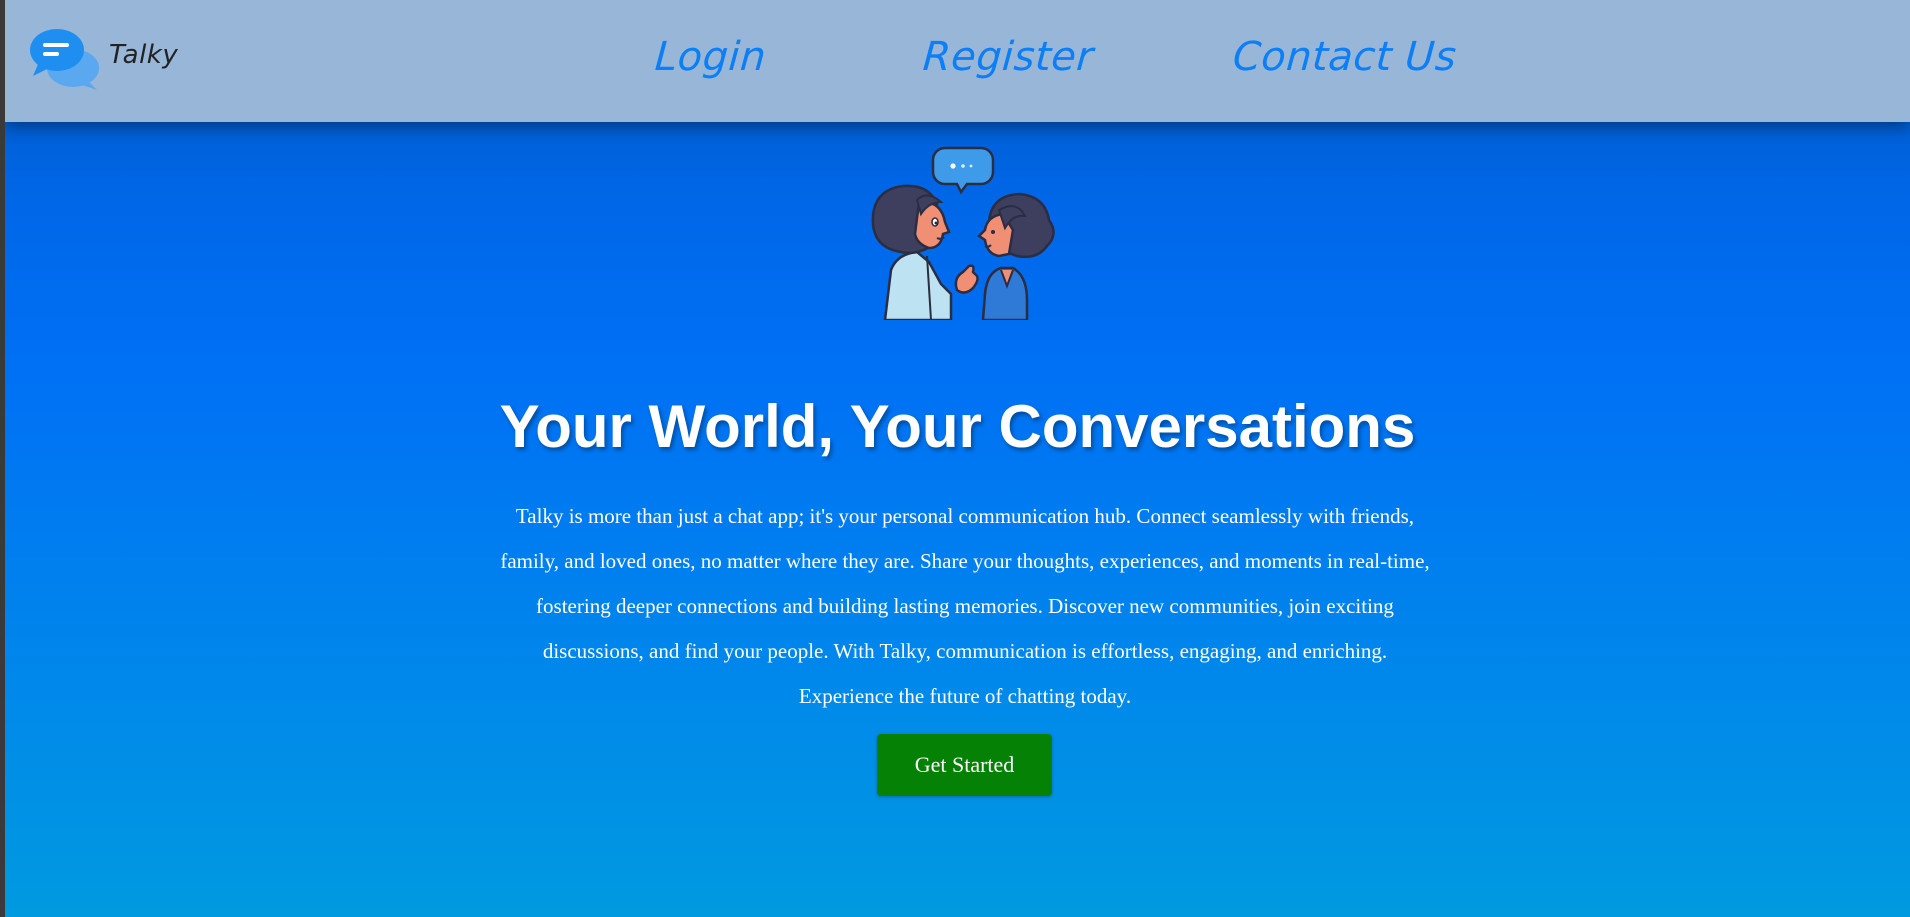  Describe the element at coordinates (710, 57) in the screenshot. I see `nav-login-link: Login` at that location.